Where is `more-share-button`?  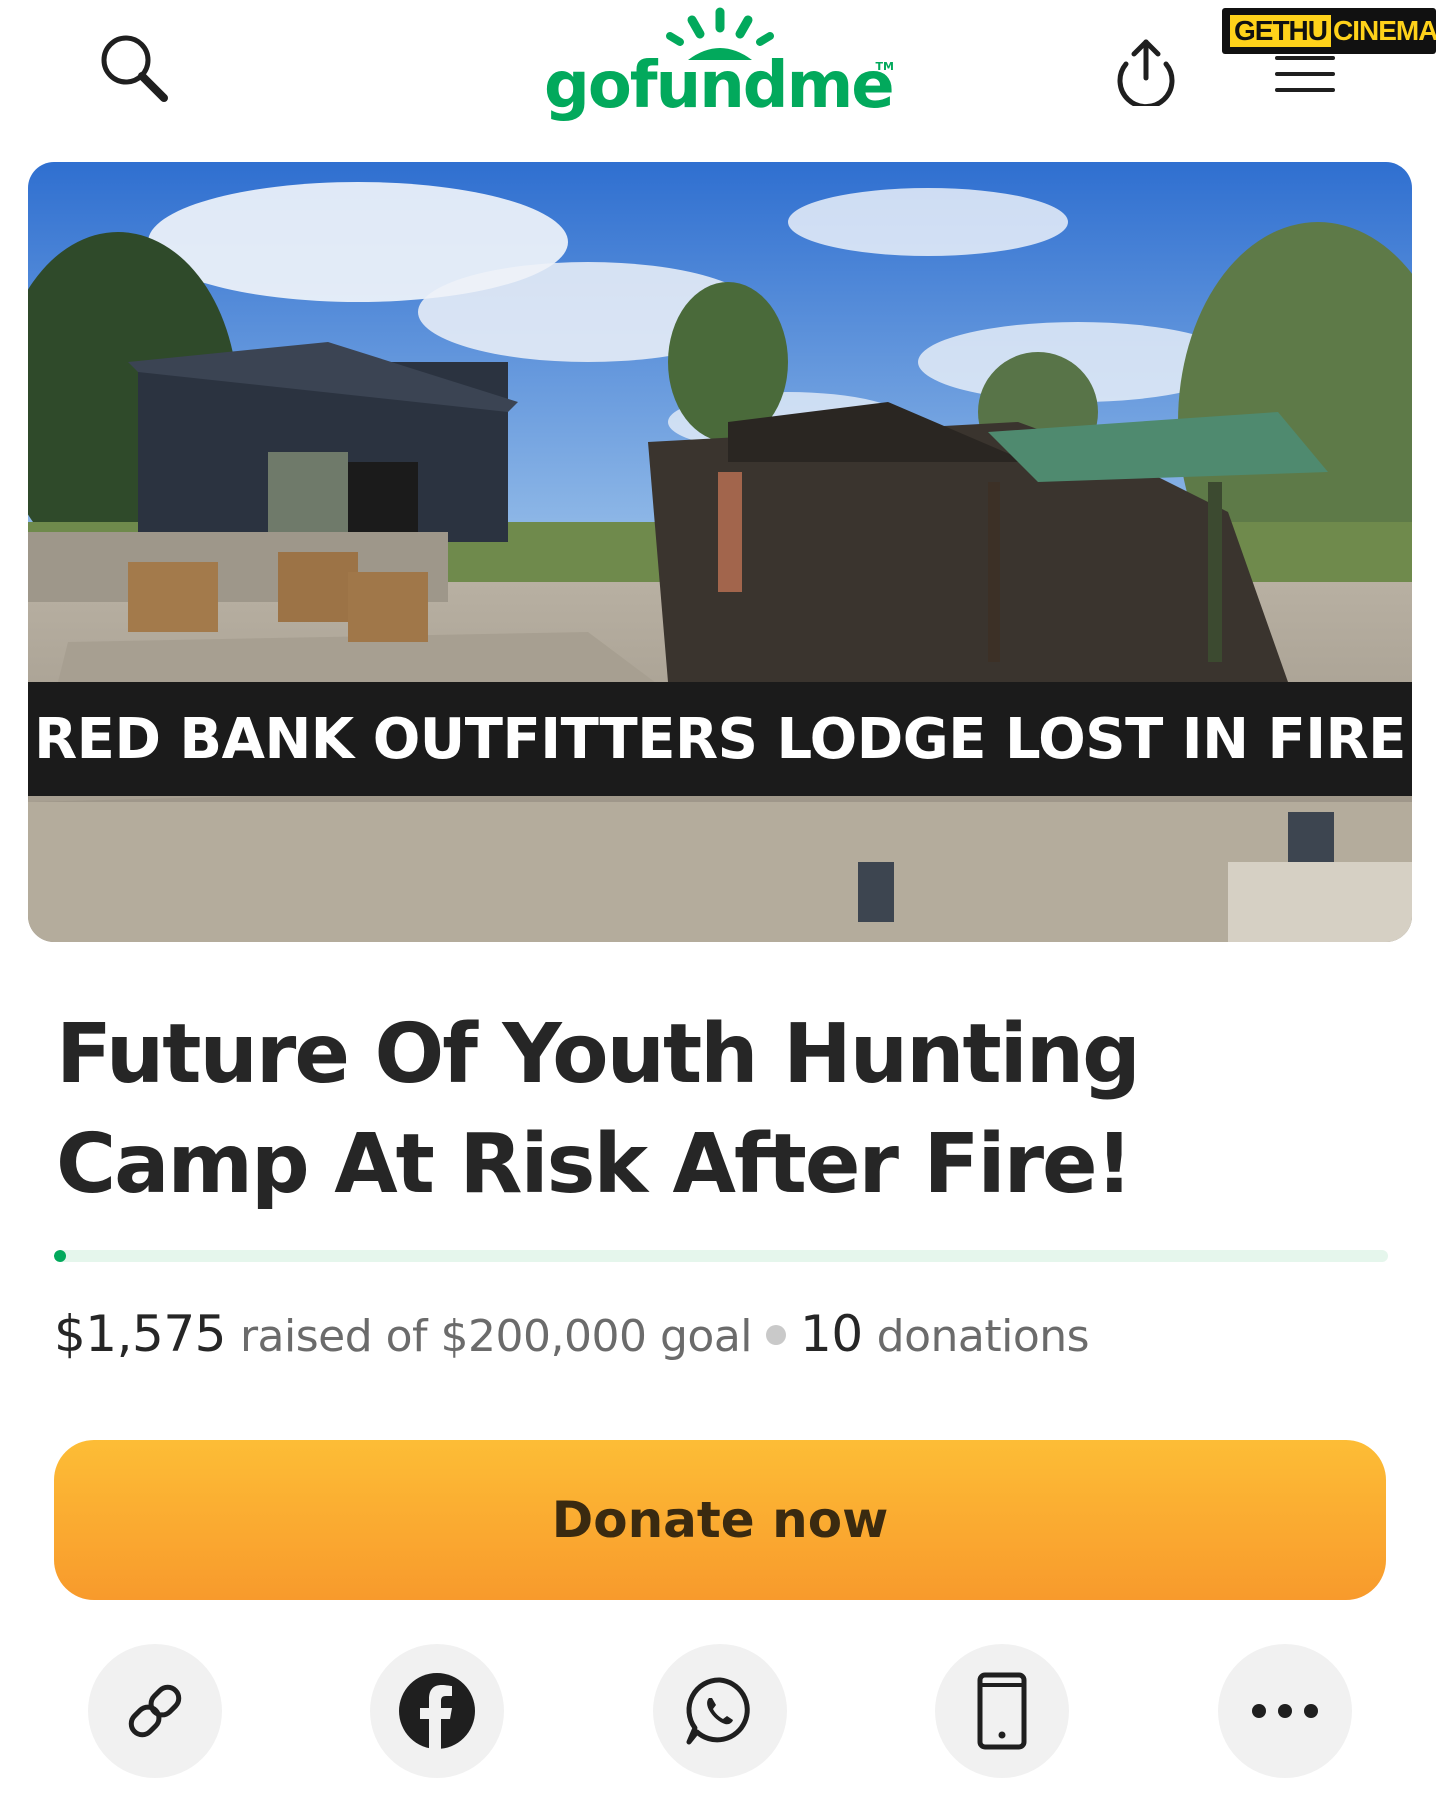
more-share-button is located at coordinates (1285, 1711).